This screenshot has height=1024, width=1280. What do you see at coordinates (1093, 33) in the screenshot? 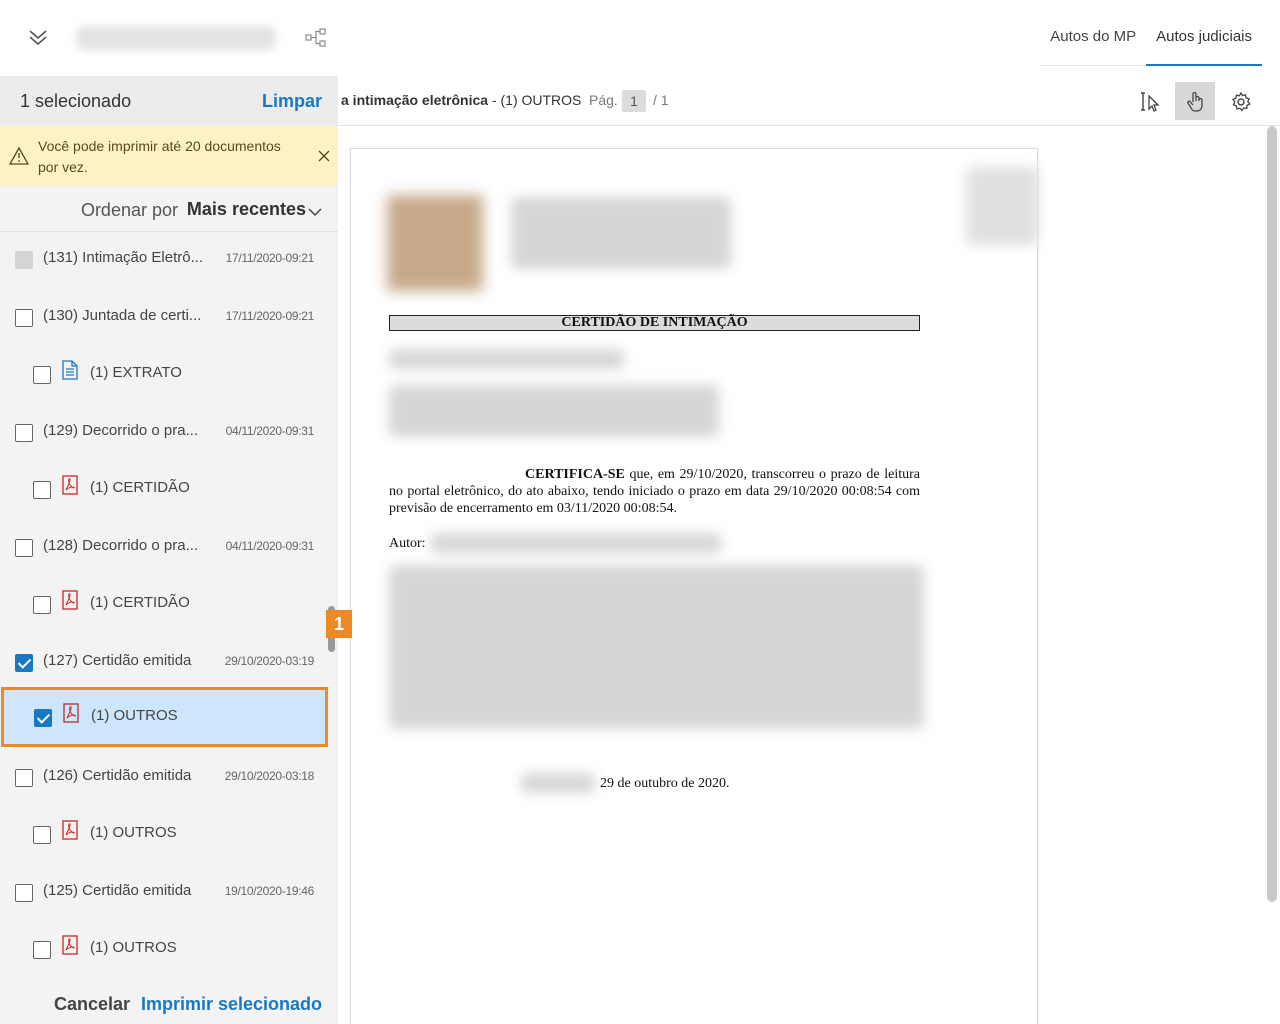
I see `tab-autos-do-mp: Autos do MP` at bounding box center [1093, 33].